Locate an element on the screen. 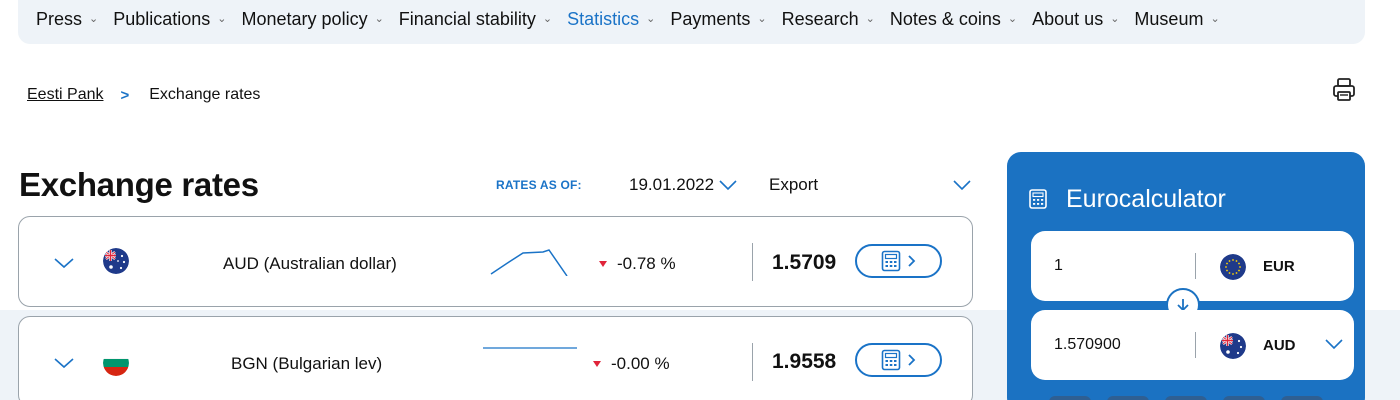 Image resolution: width=1400 pixels, height=400 pixels. to-amount-output: 1.570900 is located at coordinates (1087, 345).